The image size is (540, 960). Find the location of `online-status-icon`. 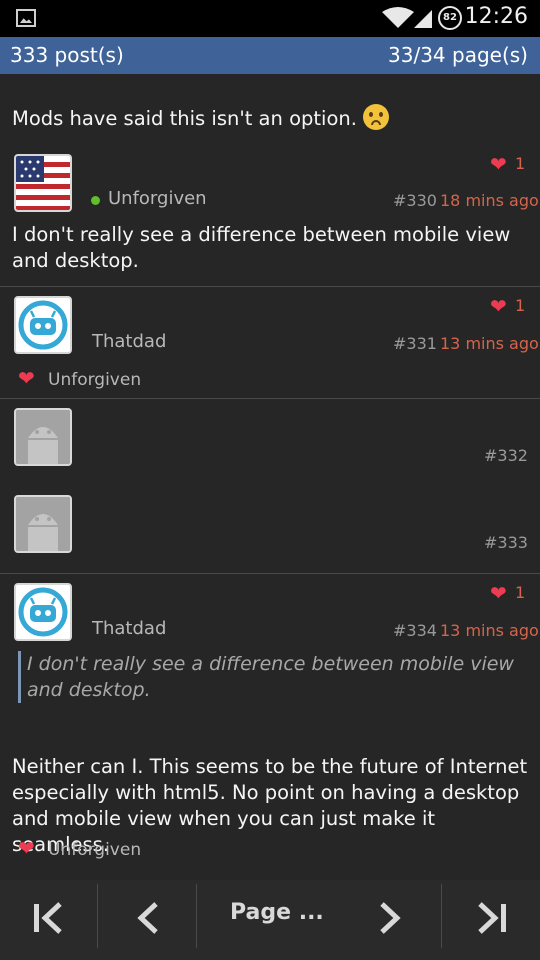

online-status-icon is located at coordinates (95, 200).